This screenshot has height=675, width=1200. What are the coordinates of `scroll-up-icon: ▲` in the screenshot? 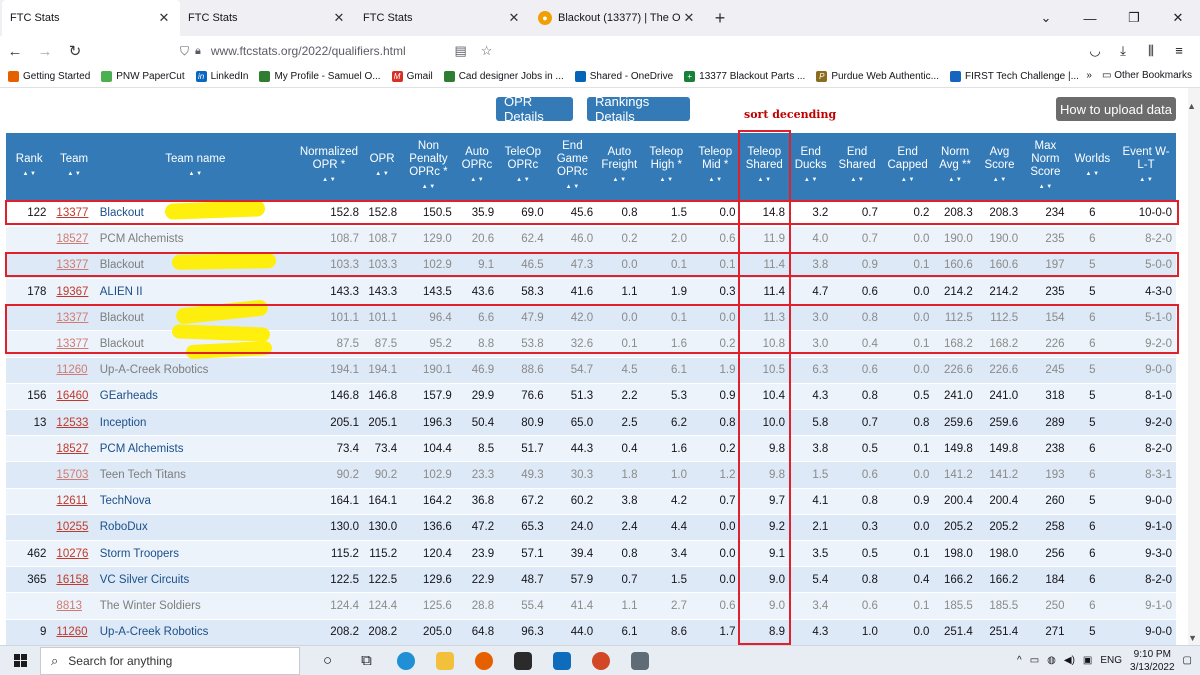 It's located at (1191, 106).